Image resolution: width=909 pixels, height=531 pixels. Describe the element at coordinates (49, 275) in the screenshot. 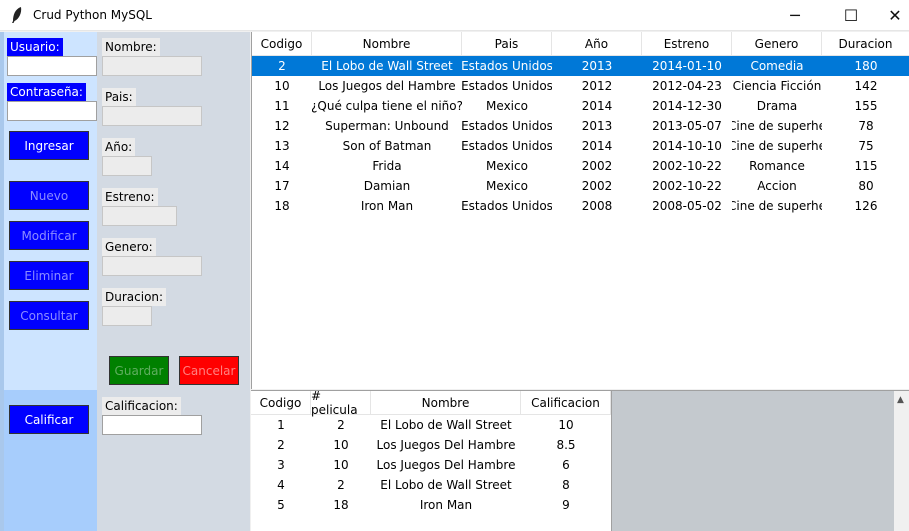

I see `eliminar-button: Eliminar` at that location.